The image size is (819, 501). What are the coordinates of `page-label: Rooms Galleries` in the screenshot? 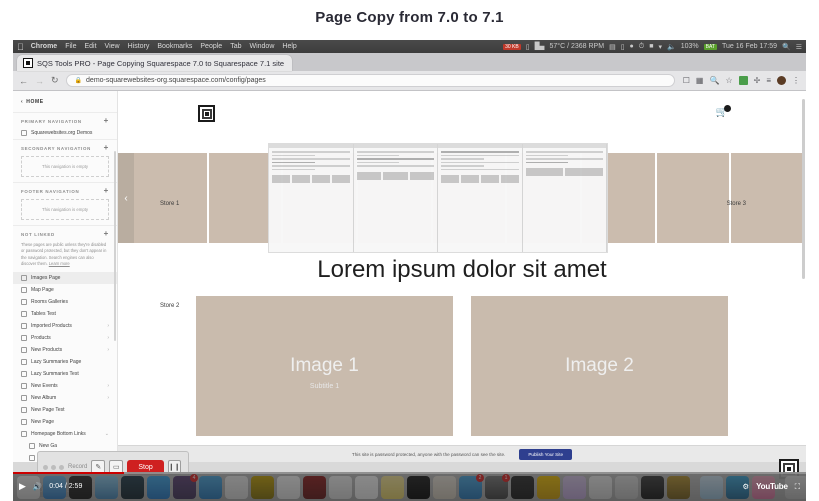 It's located at (49, 302).